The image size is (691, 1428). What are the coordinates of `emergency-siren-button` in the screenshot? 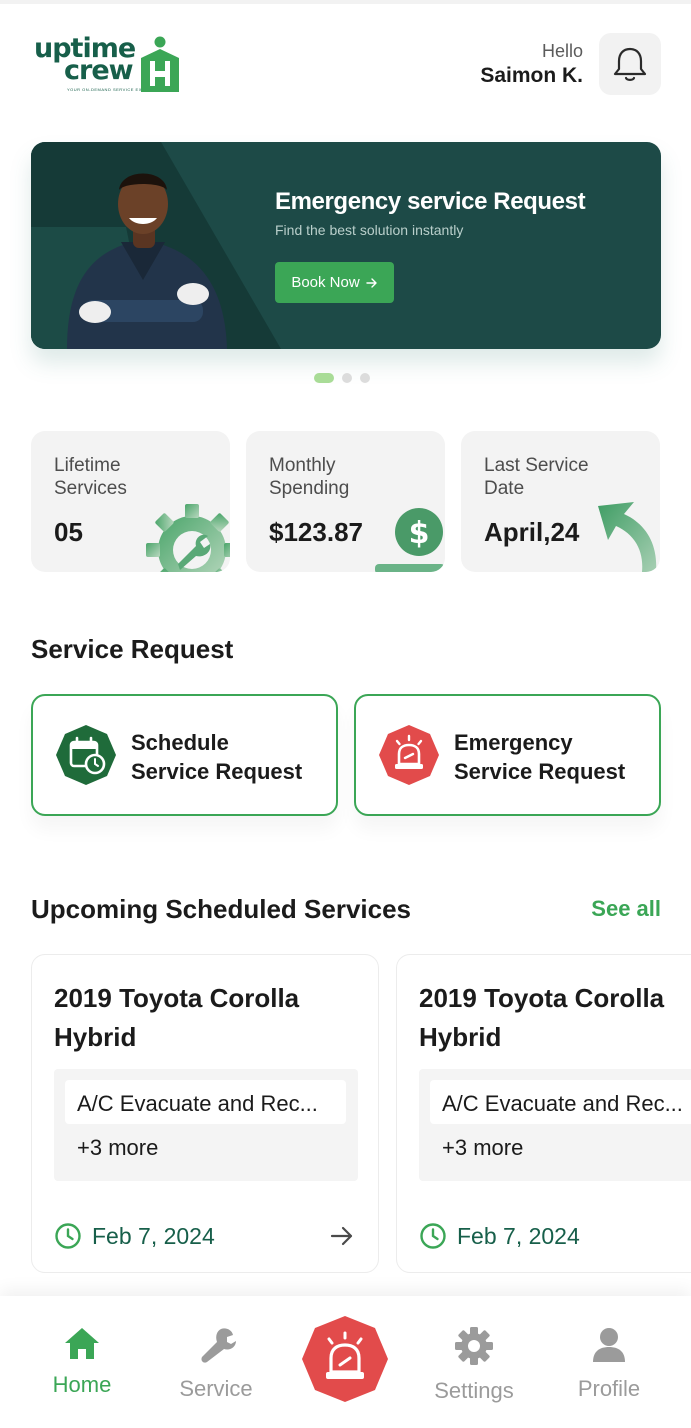 It's located at (345, 1359).